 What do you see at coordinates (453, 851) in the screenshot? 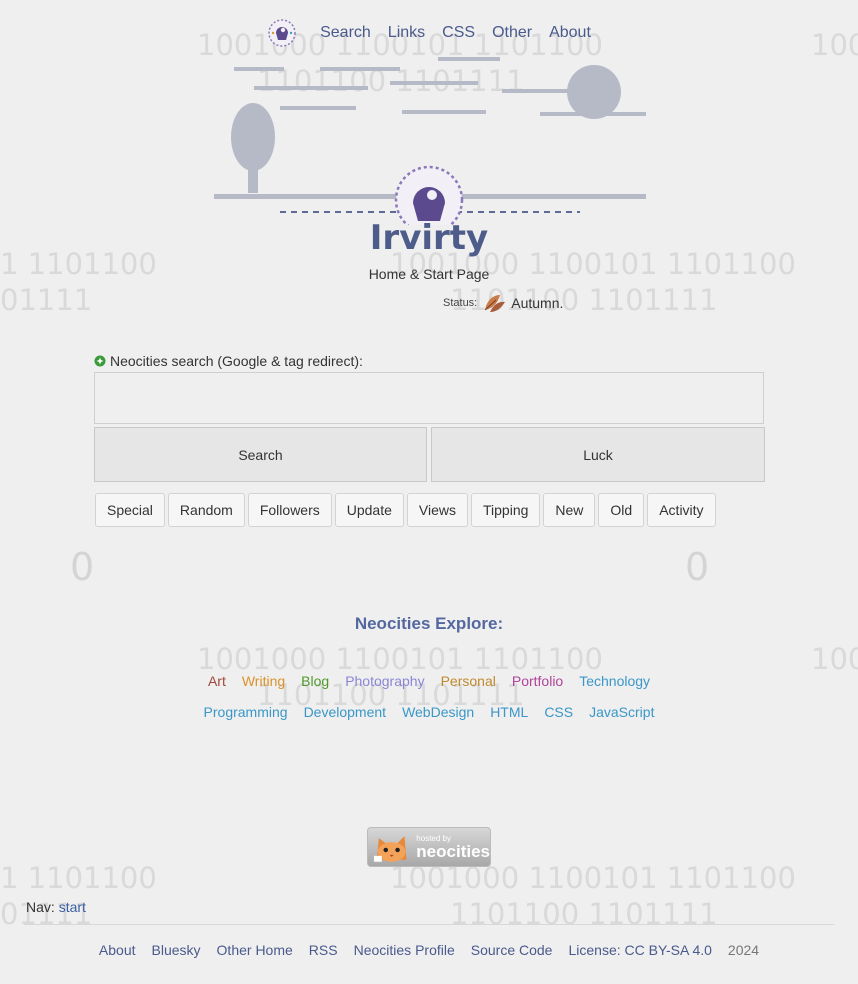
I see `badge-big-text: neocities` at bounding box center [453, 851].